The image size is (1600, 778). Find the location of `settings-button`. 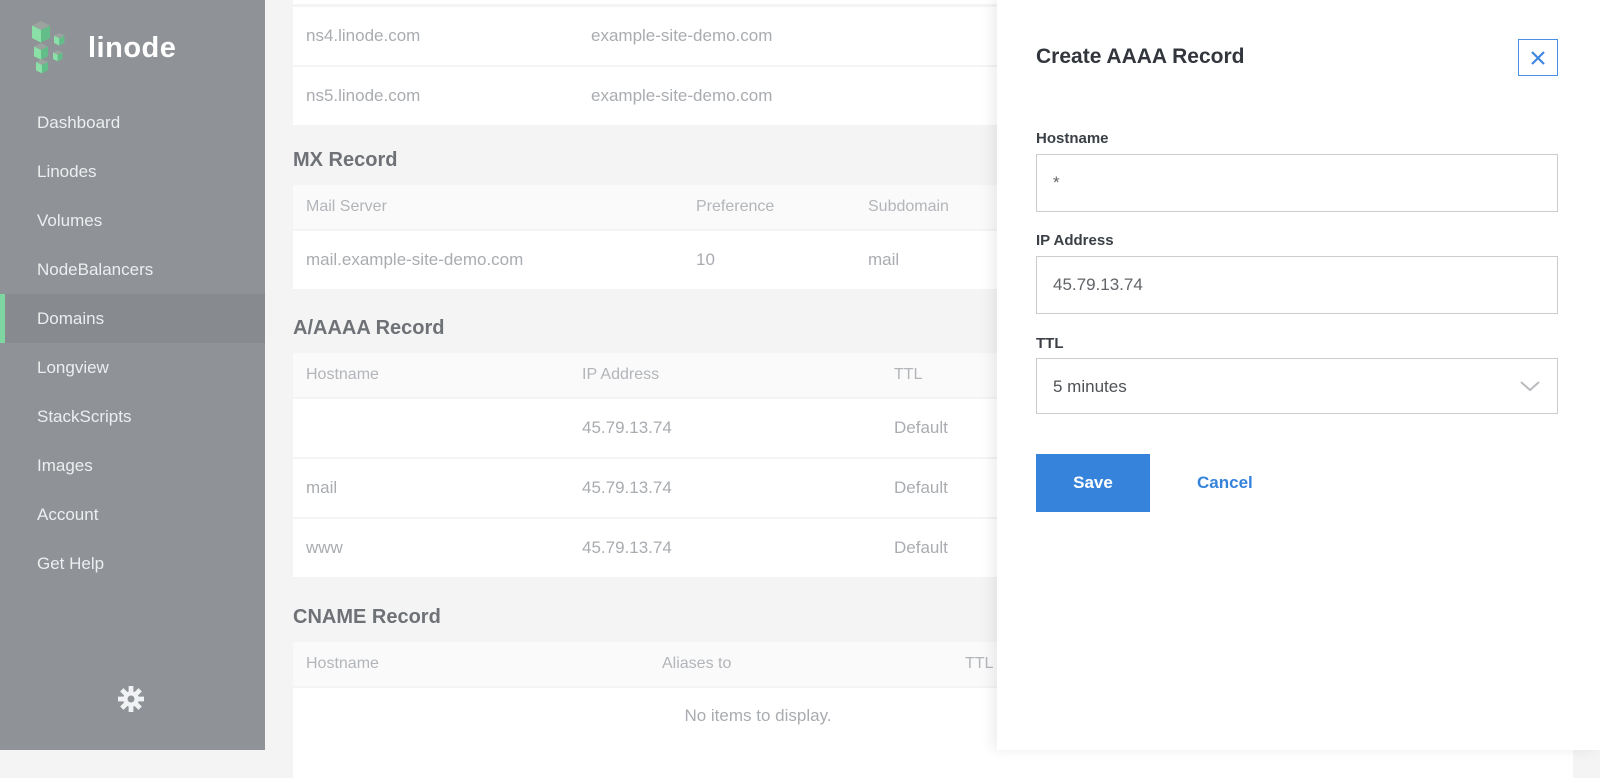

settings-button is located at coordinates (131, 699).